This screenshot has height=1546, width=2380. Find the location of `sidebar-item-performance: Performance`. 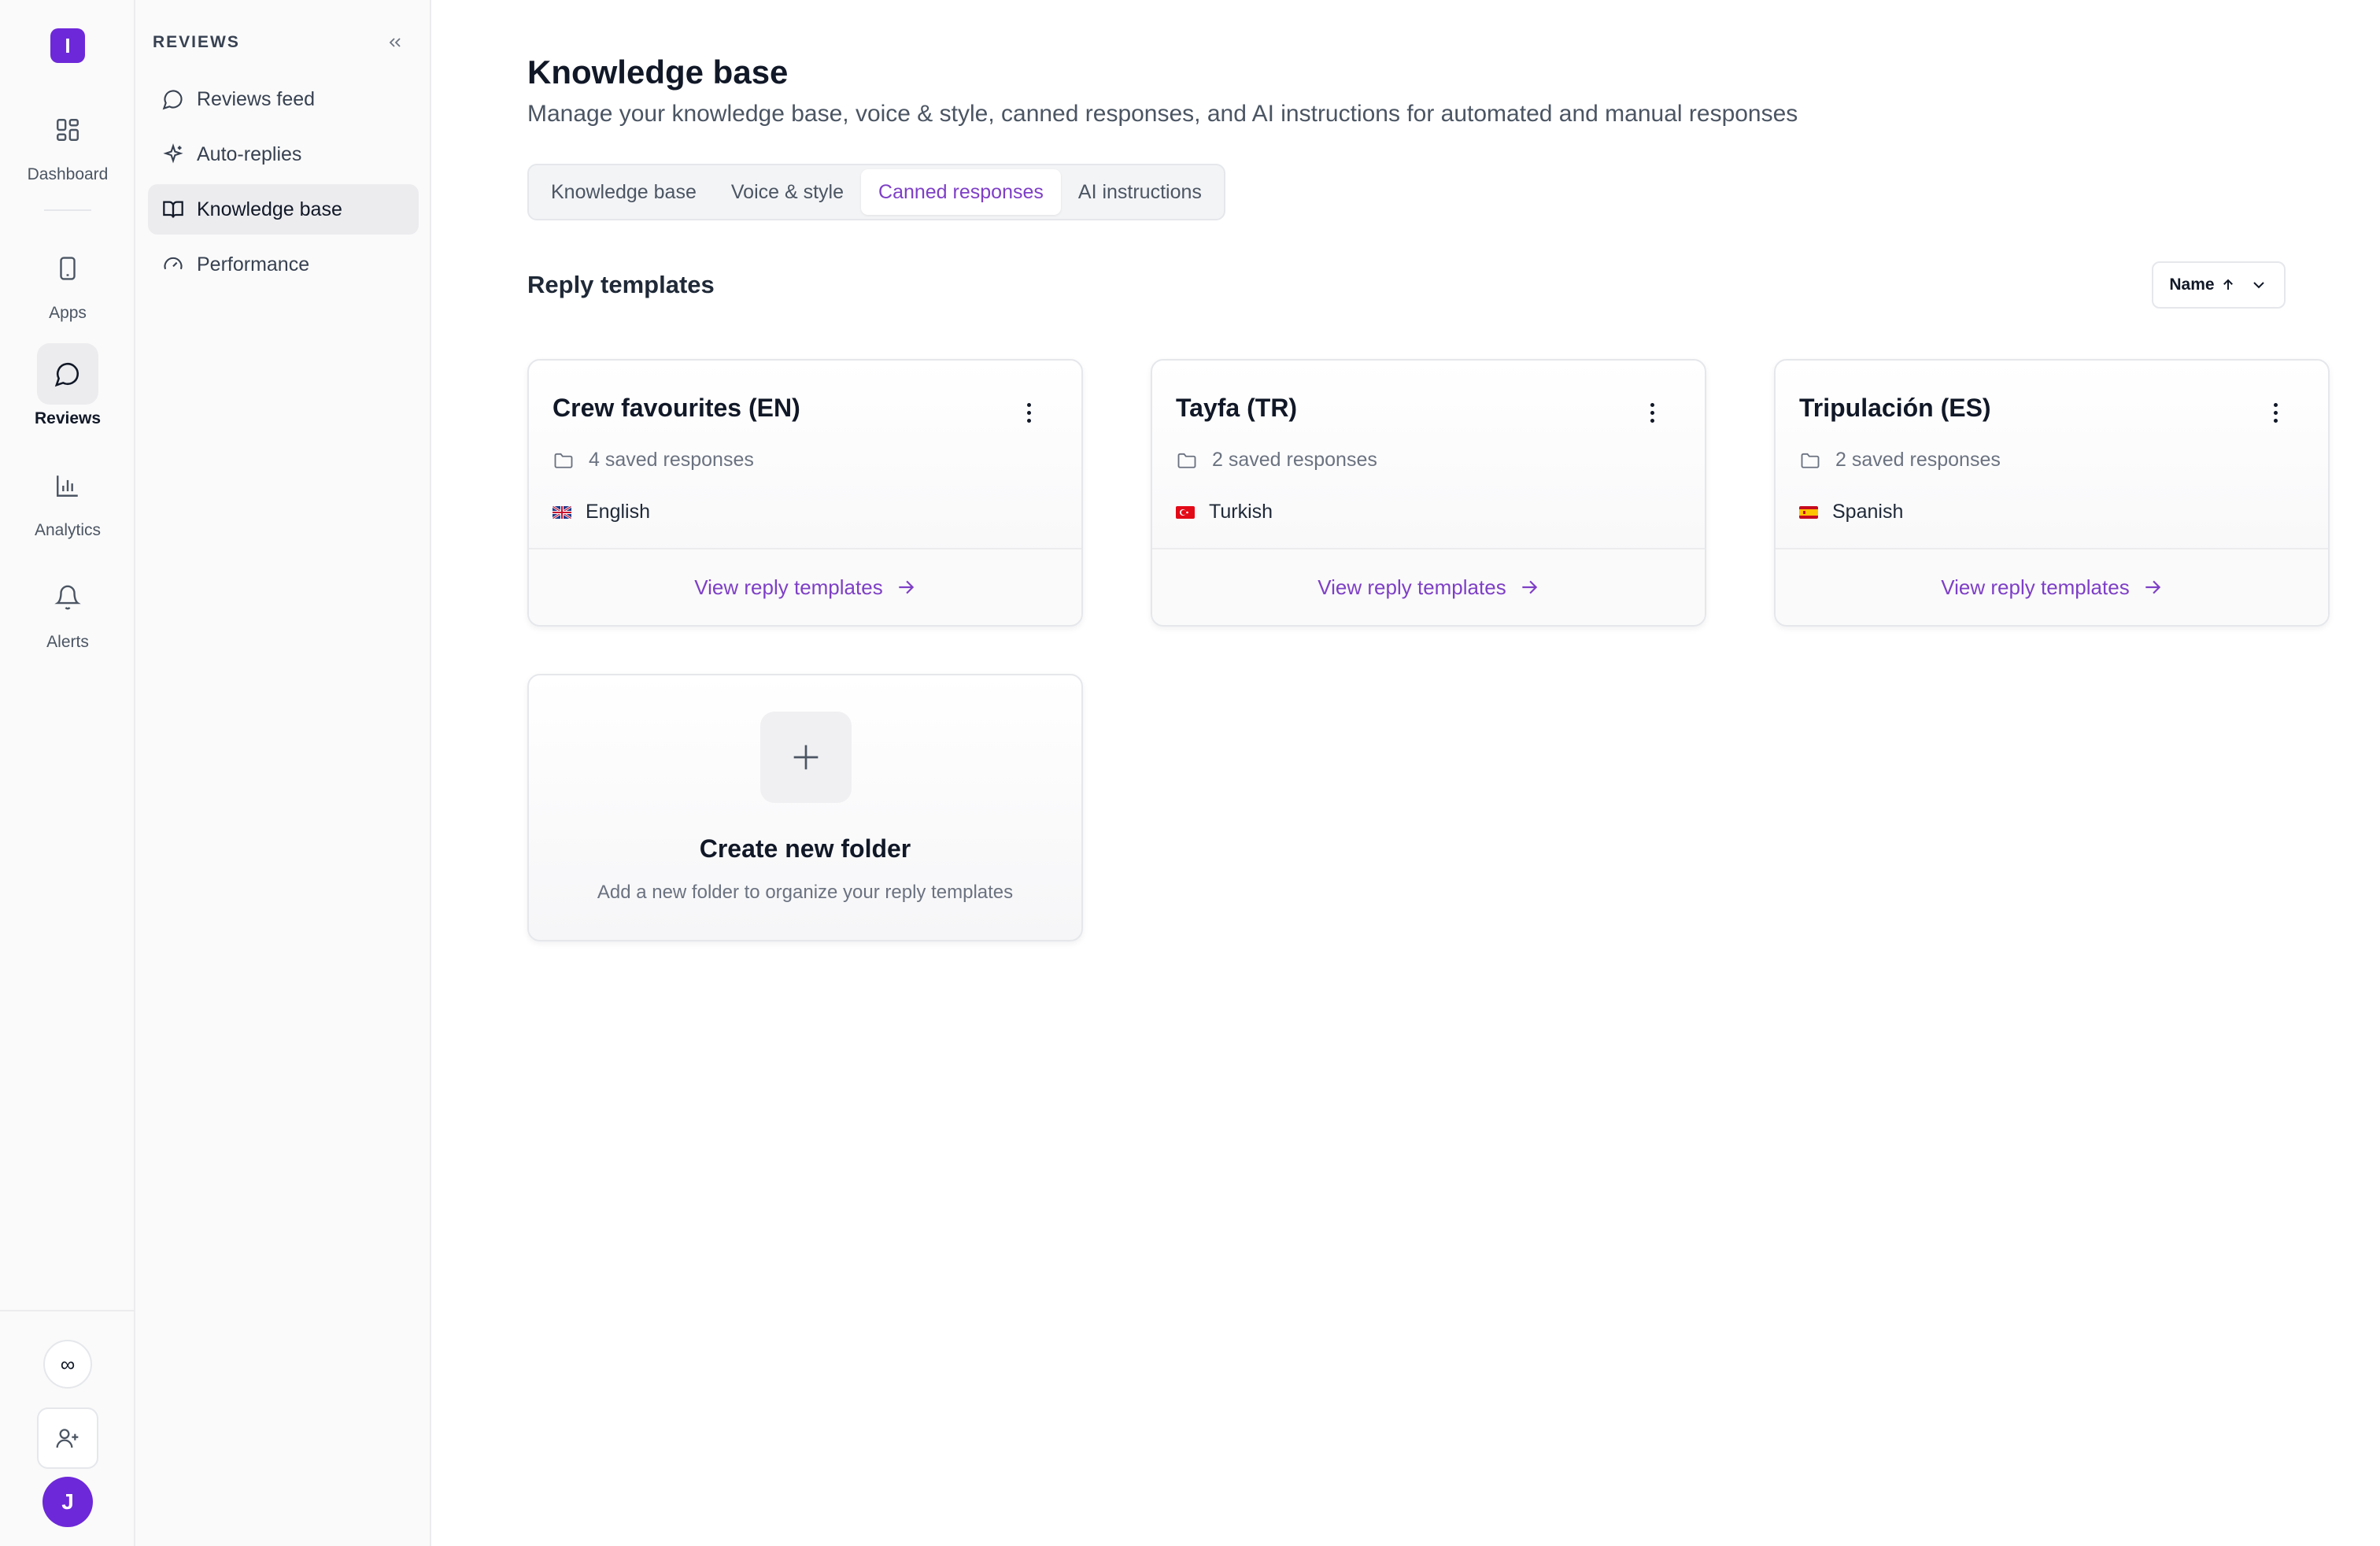

sidebar-item-performance: Performance is located at coordinates (283, 264).